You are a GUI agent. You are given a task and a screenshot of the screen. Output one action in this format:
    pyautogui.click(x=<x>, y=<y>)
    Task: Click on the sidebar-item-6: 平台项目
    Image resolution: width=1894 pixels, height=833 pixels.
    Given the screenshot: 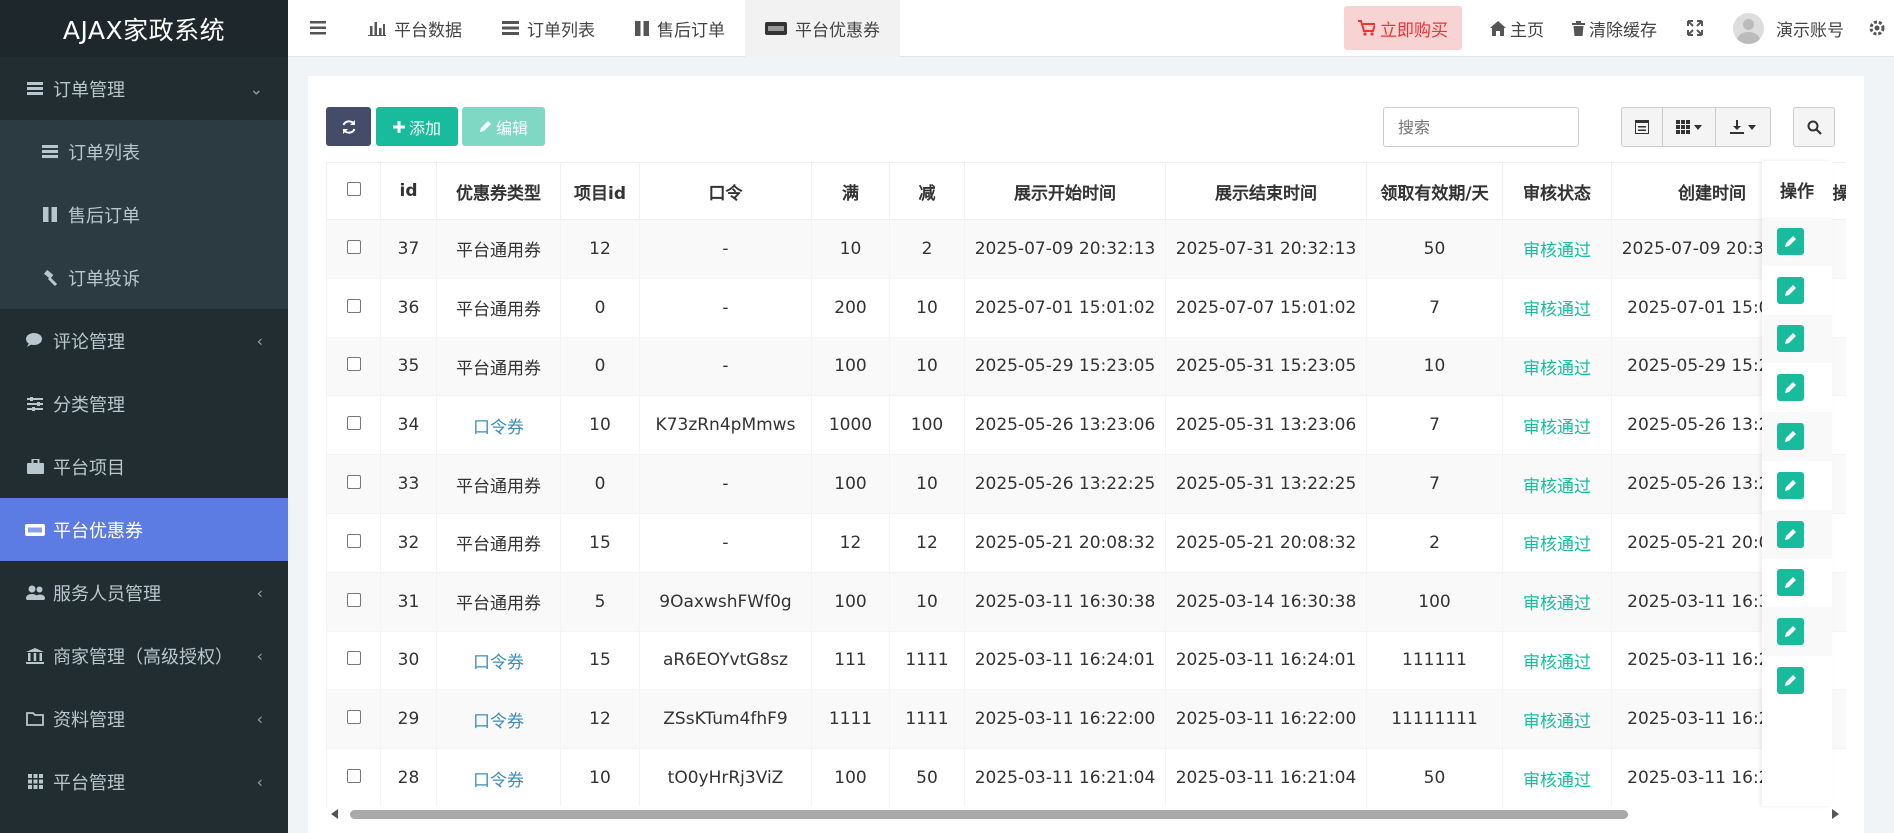 What is the action you would take?
    pyautogui.click(x=144, y=466)
    